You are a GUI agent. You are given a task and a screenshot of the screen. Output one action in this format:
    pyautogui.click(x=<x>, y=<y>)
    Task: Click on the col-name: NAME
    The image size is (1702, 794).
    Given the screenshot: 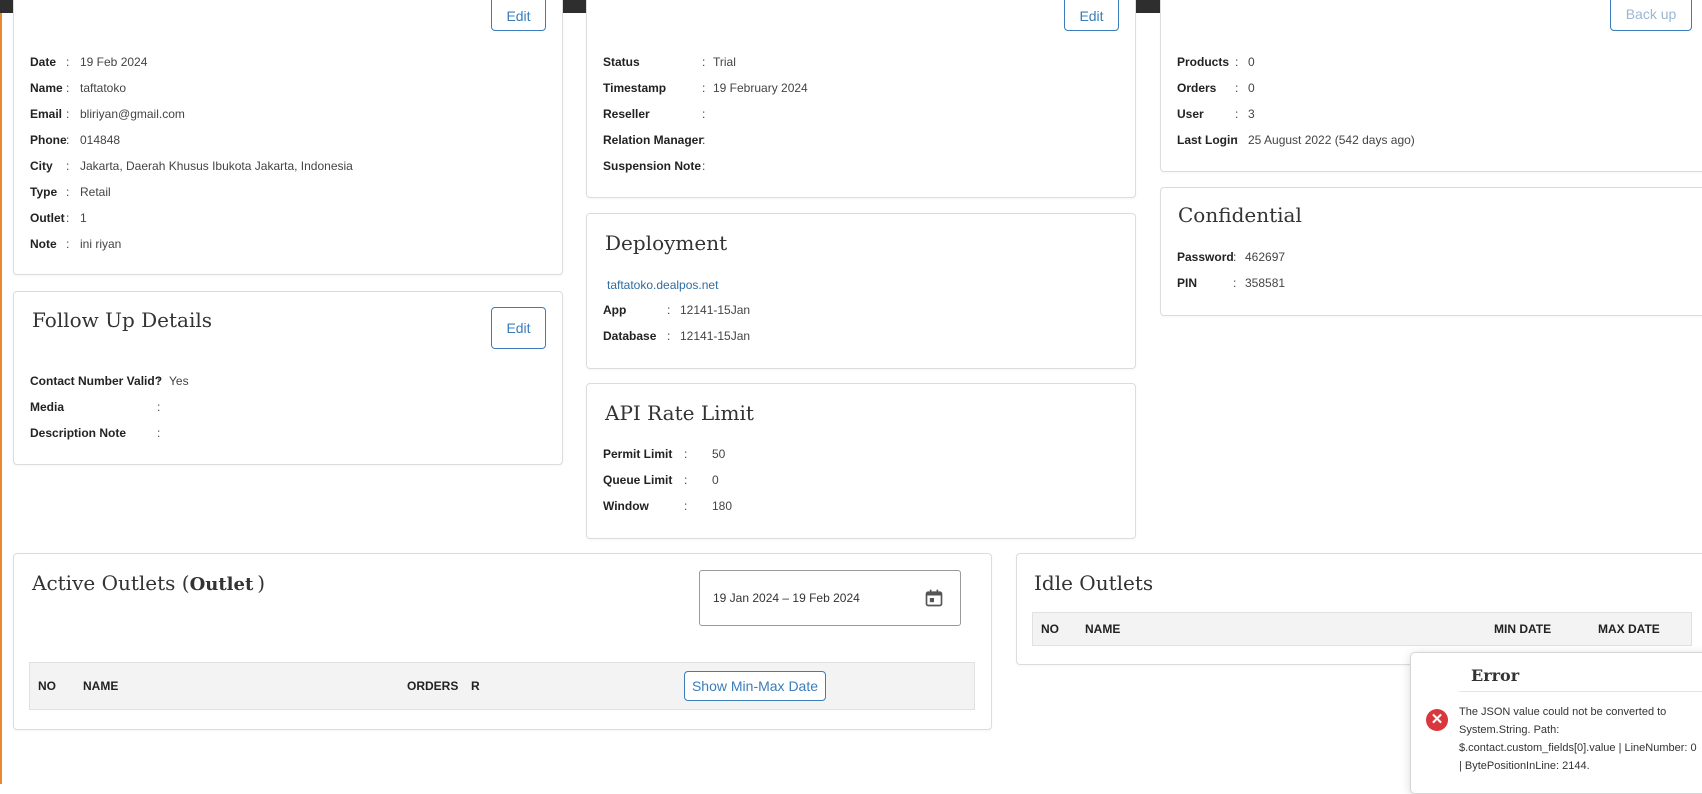 What is the action you would take?
    pyautogui.click(x=100, y=686)
    